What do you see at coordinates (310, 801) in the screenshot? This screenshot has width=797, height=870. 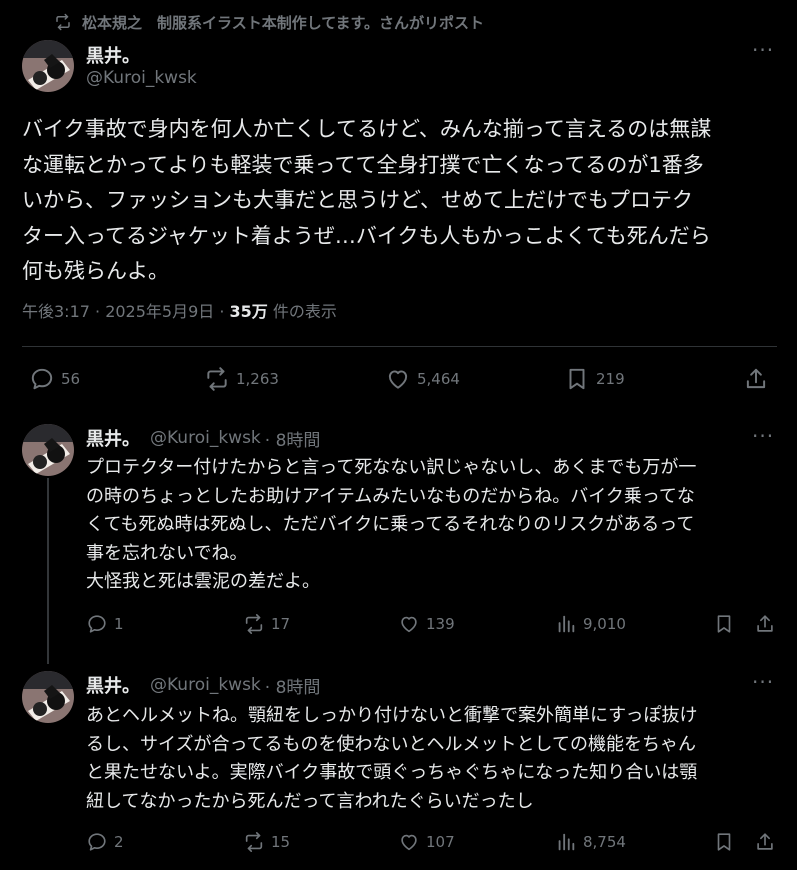 I see `reply-text-line: 紐してなかったから死んだって言われたぐらいだったし` at bounding box center [310, 801].